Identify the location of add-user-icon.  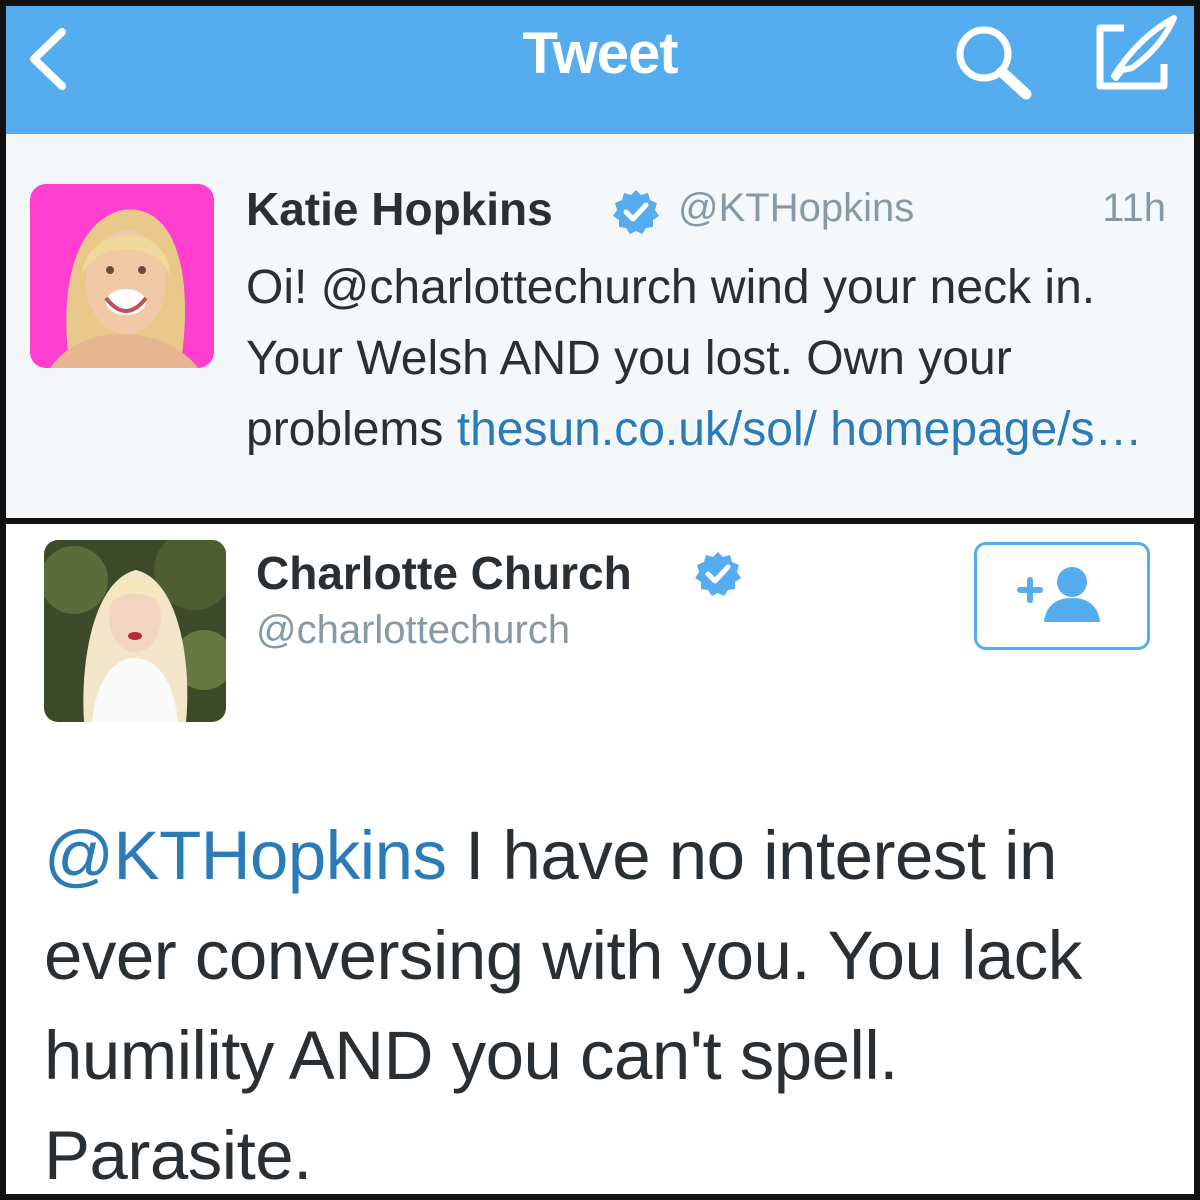
(1062, 596).